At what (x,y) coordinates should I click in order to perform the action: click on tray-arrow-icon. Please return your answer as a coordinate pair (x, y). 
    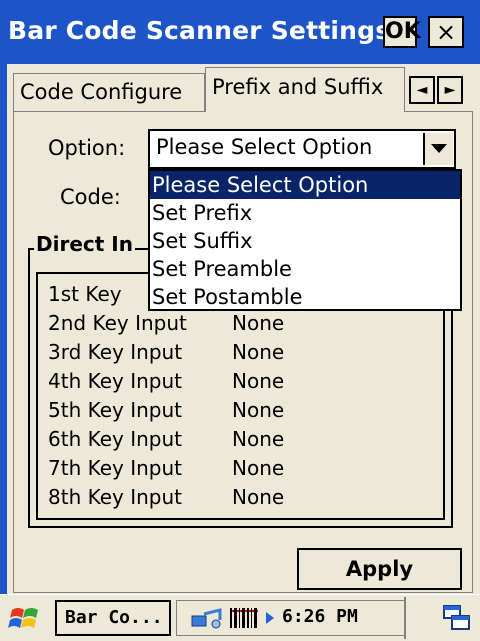
    Looking at the image, I should click on (270, 618).